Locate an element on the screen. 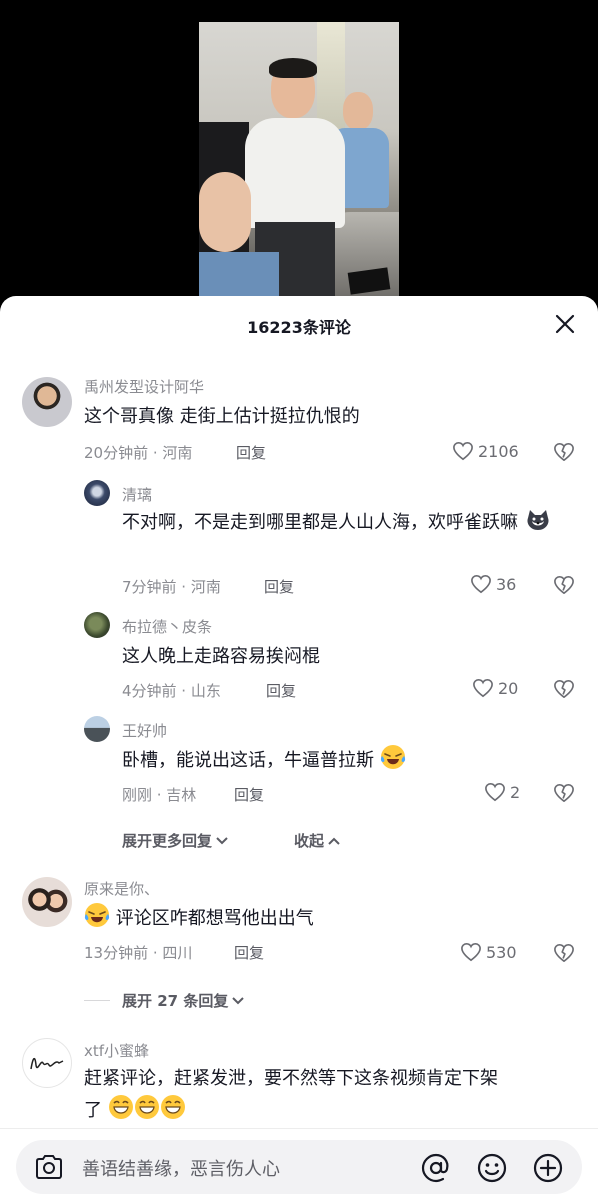 The height and width of the screenshot is (1200, 598). expand-more-replies-button: 展开更多回复 is located at coordinates (176, 840).